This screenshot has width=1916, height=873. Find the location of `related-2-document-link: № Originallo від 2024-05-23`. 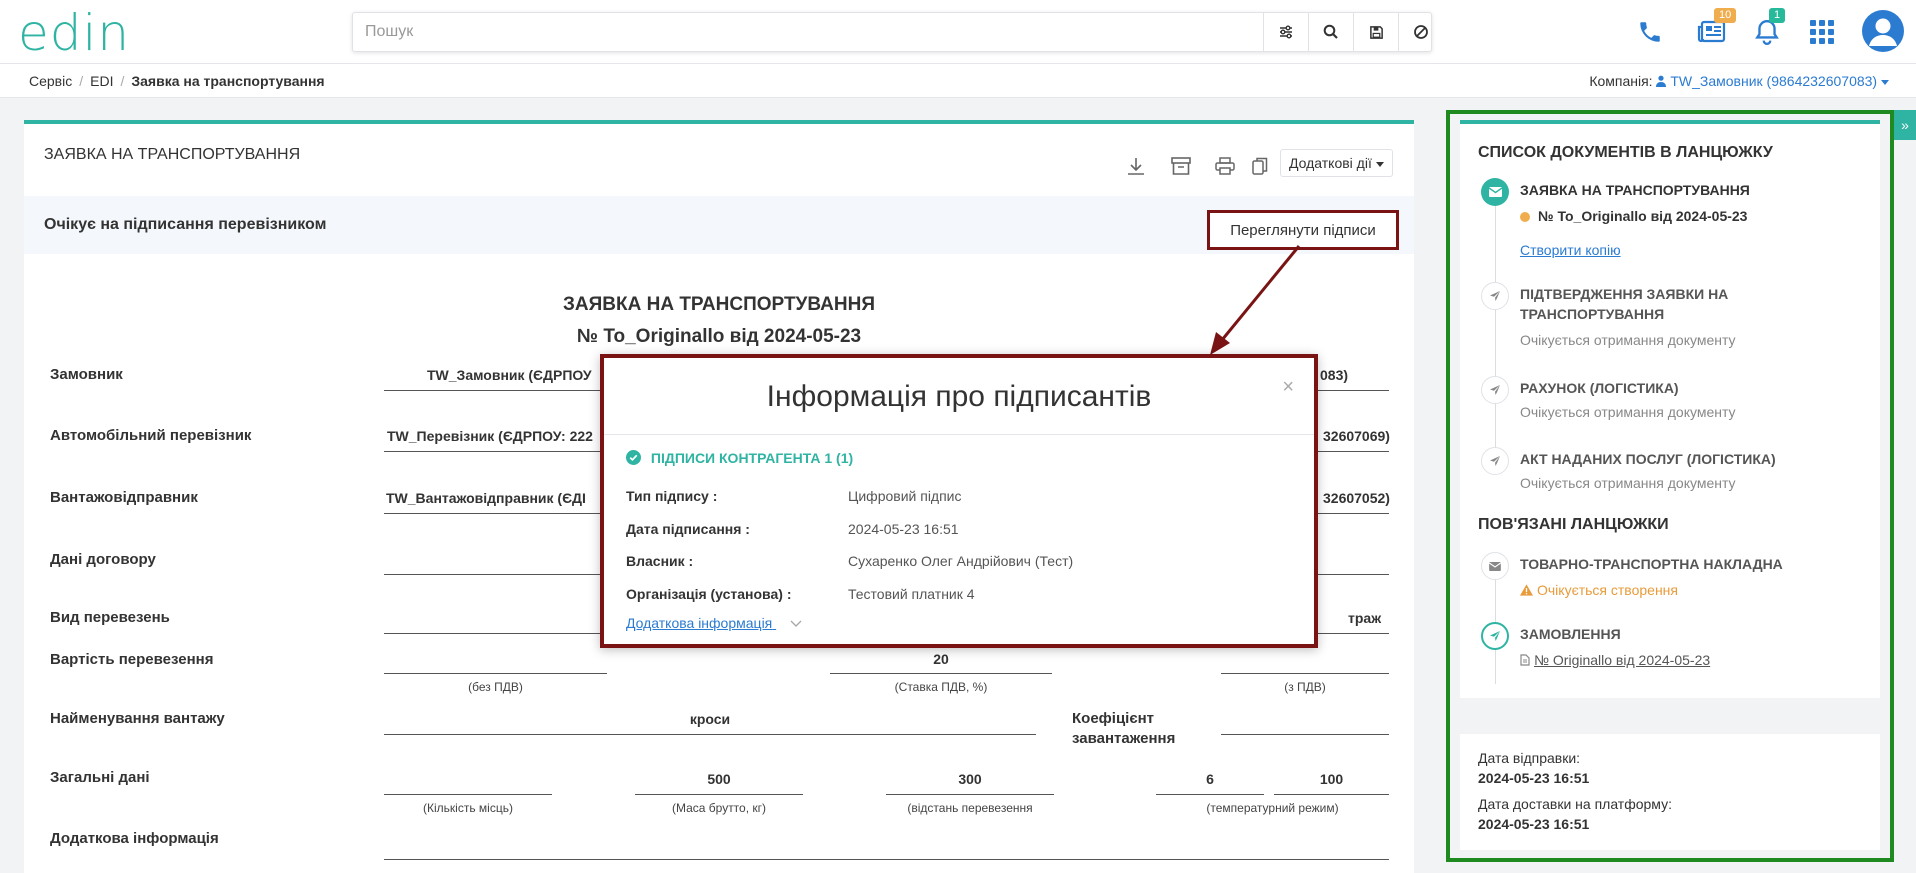

related-2-document-link: № Originallo від 2024-05-23 is located at coordinates (1615, 660).